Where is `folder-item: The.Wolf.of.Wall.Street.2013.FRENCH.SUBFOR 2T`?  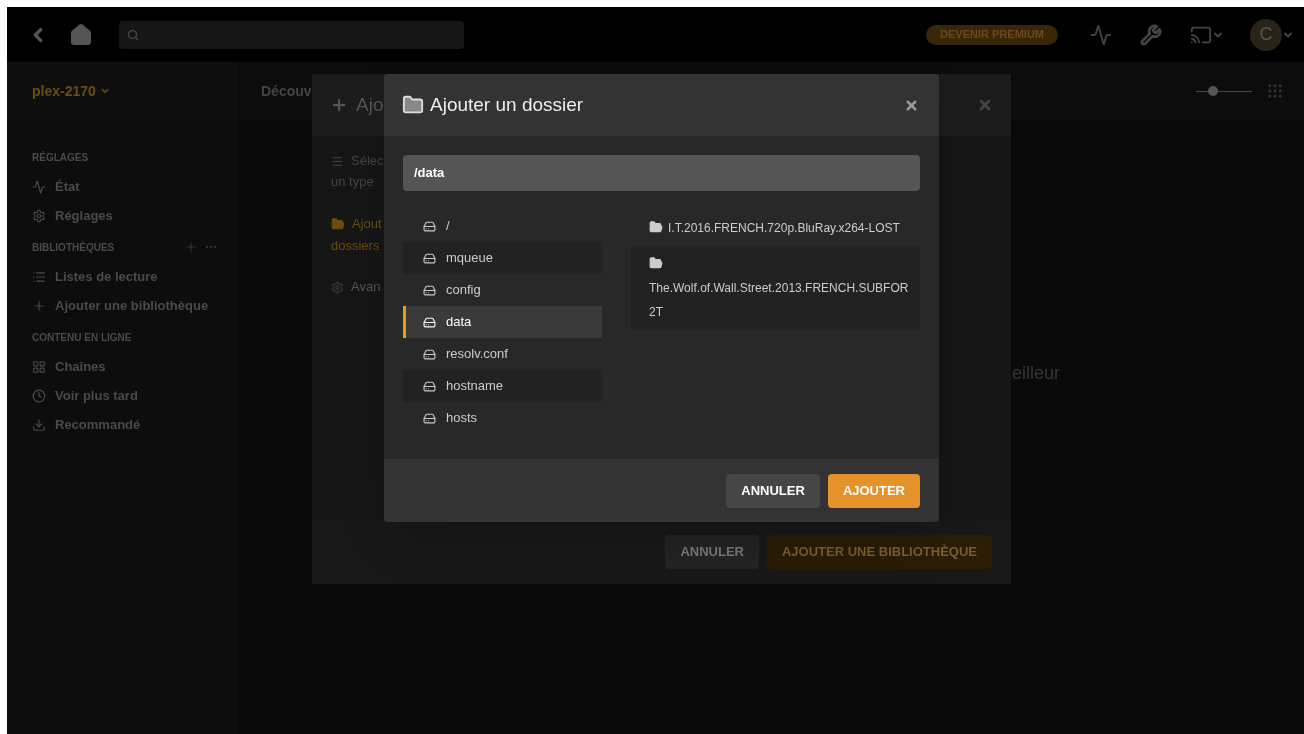 folder-item: The.Wolf.of.Wall.Street.2013.FRENCH.SUBFOR 2T is located at coordinates (775, 288).